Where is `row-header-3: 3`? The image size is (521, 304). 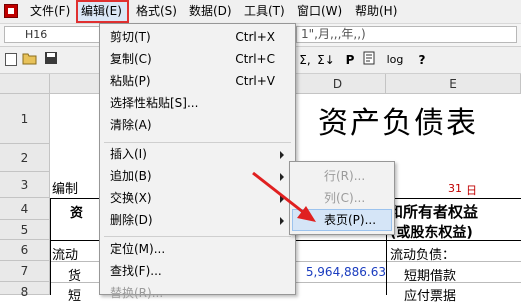
row-header-3: 3 is located at coordinates (25, 185).